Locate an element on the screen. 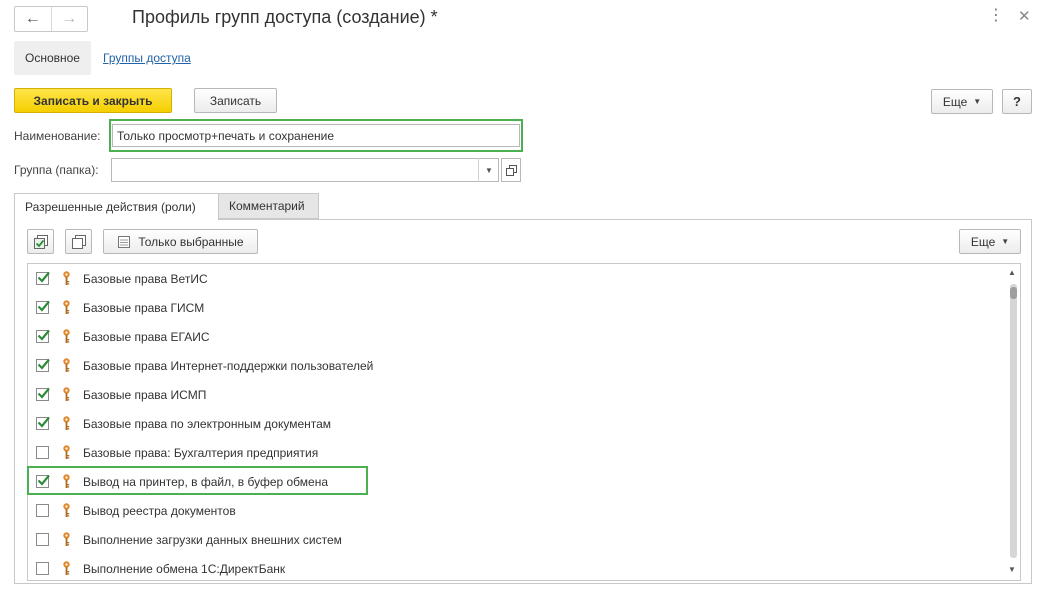 The image size is (1045, 602). scrollbar-thumb is located at coordinates (1013, 293).